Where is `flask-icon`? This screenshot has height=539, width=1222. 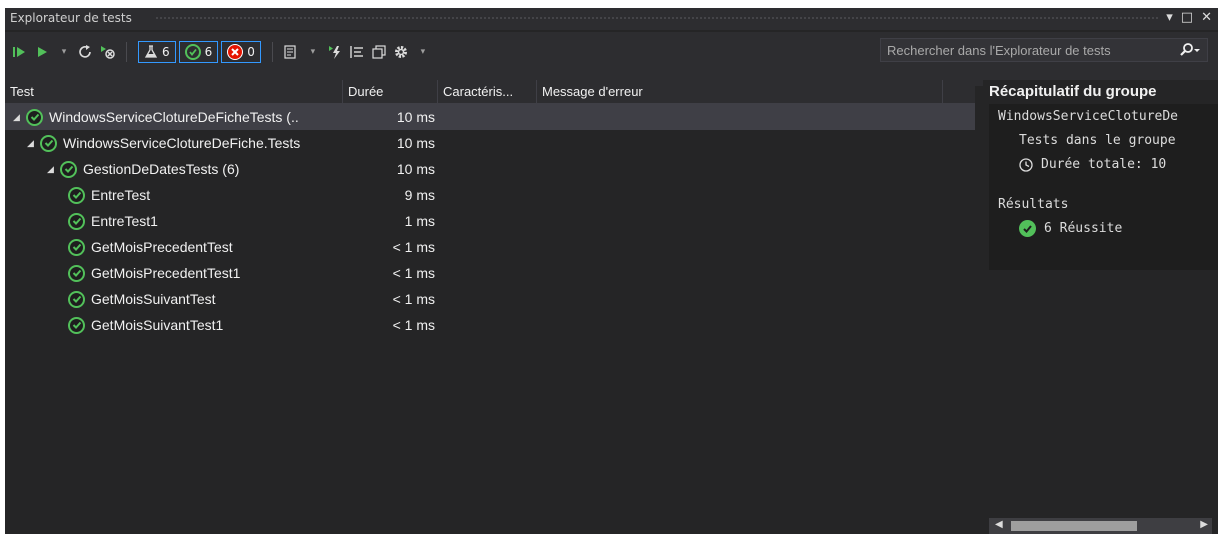 flask-icon is located at coordinates (151, 51).